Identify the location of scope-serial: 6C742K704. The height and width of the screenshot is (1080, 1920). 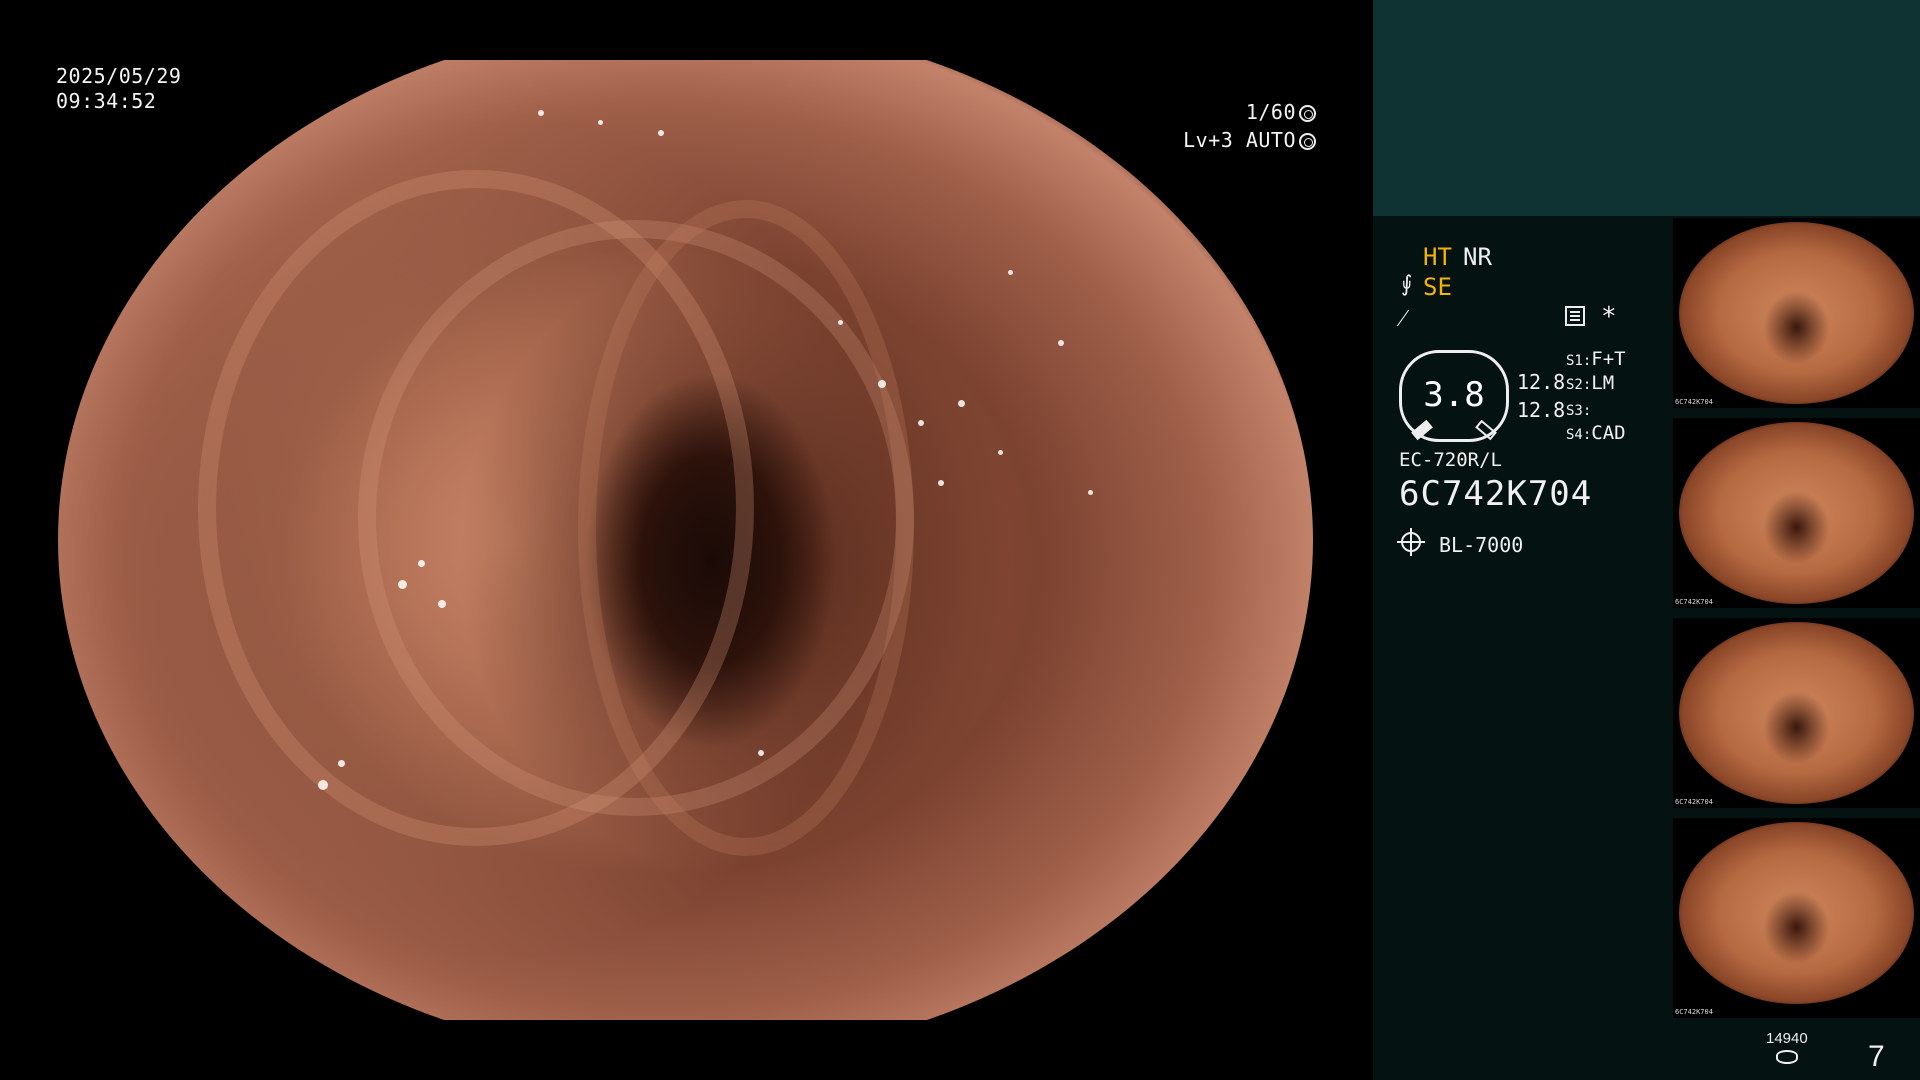
(1496, 494).